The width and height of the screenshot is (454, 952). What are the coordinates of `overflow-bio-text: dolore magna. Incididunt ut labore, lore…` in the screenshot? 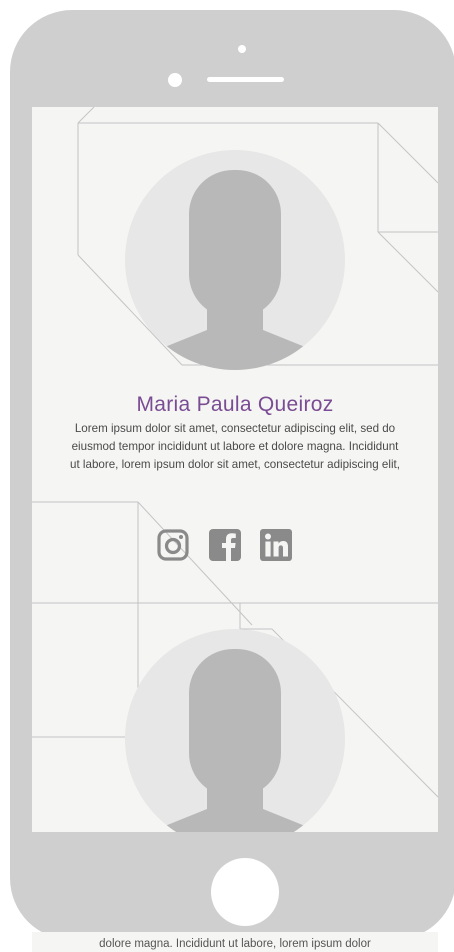 It's located at (235, 944).